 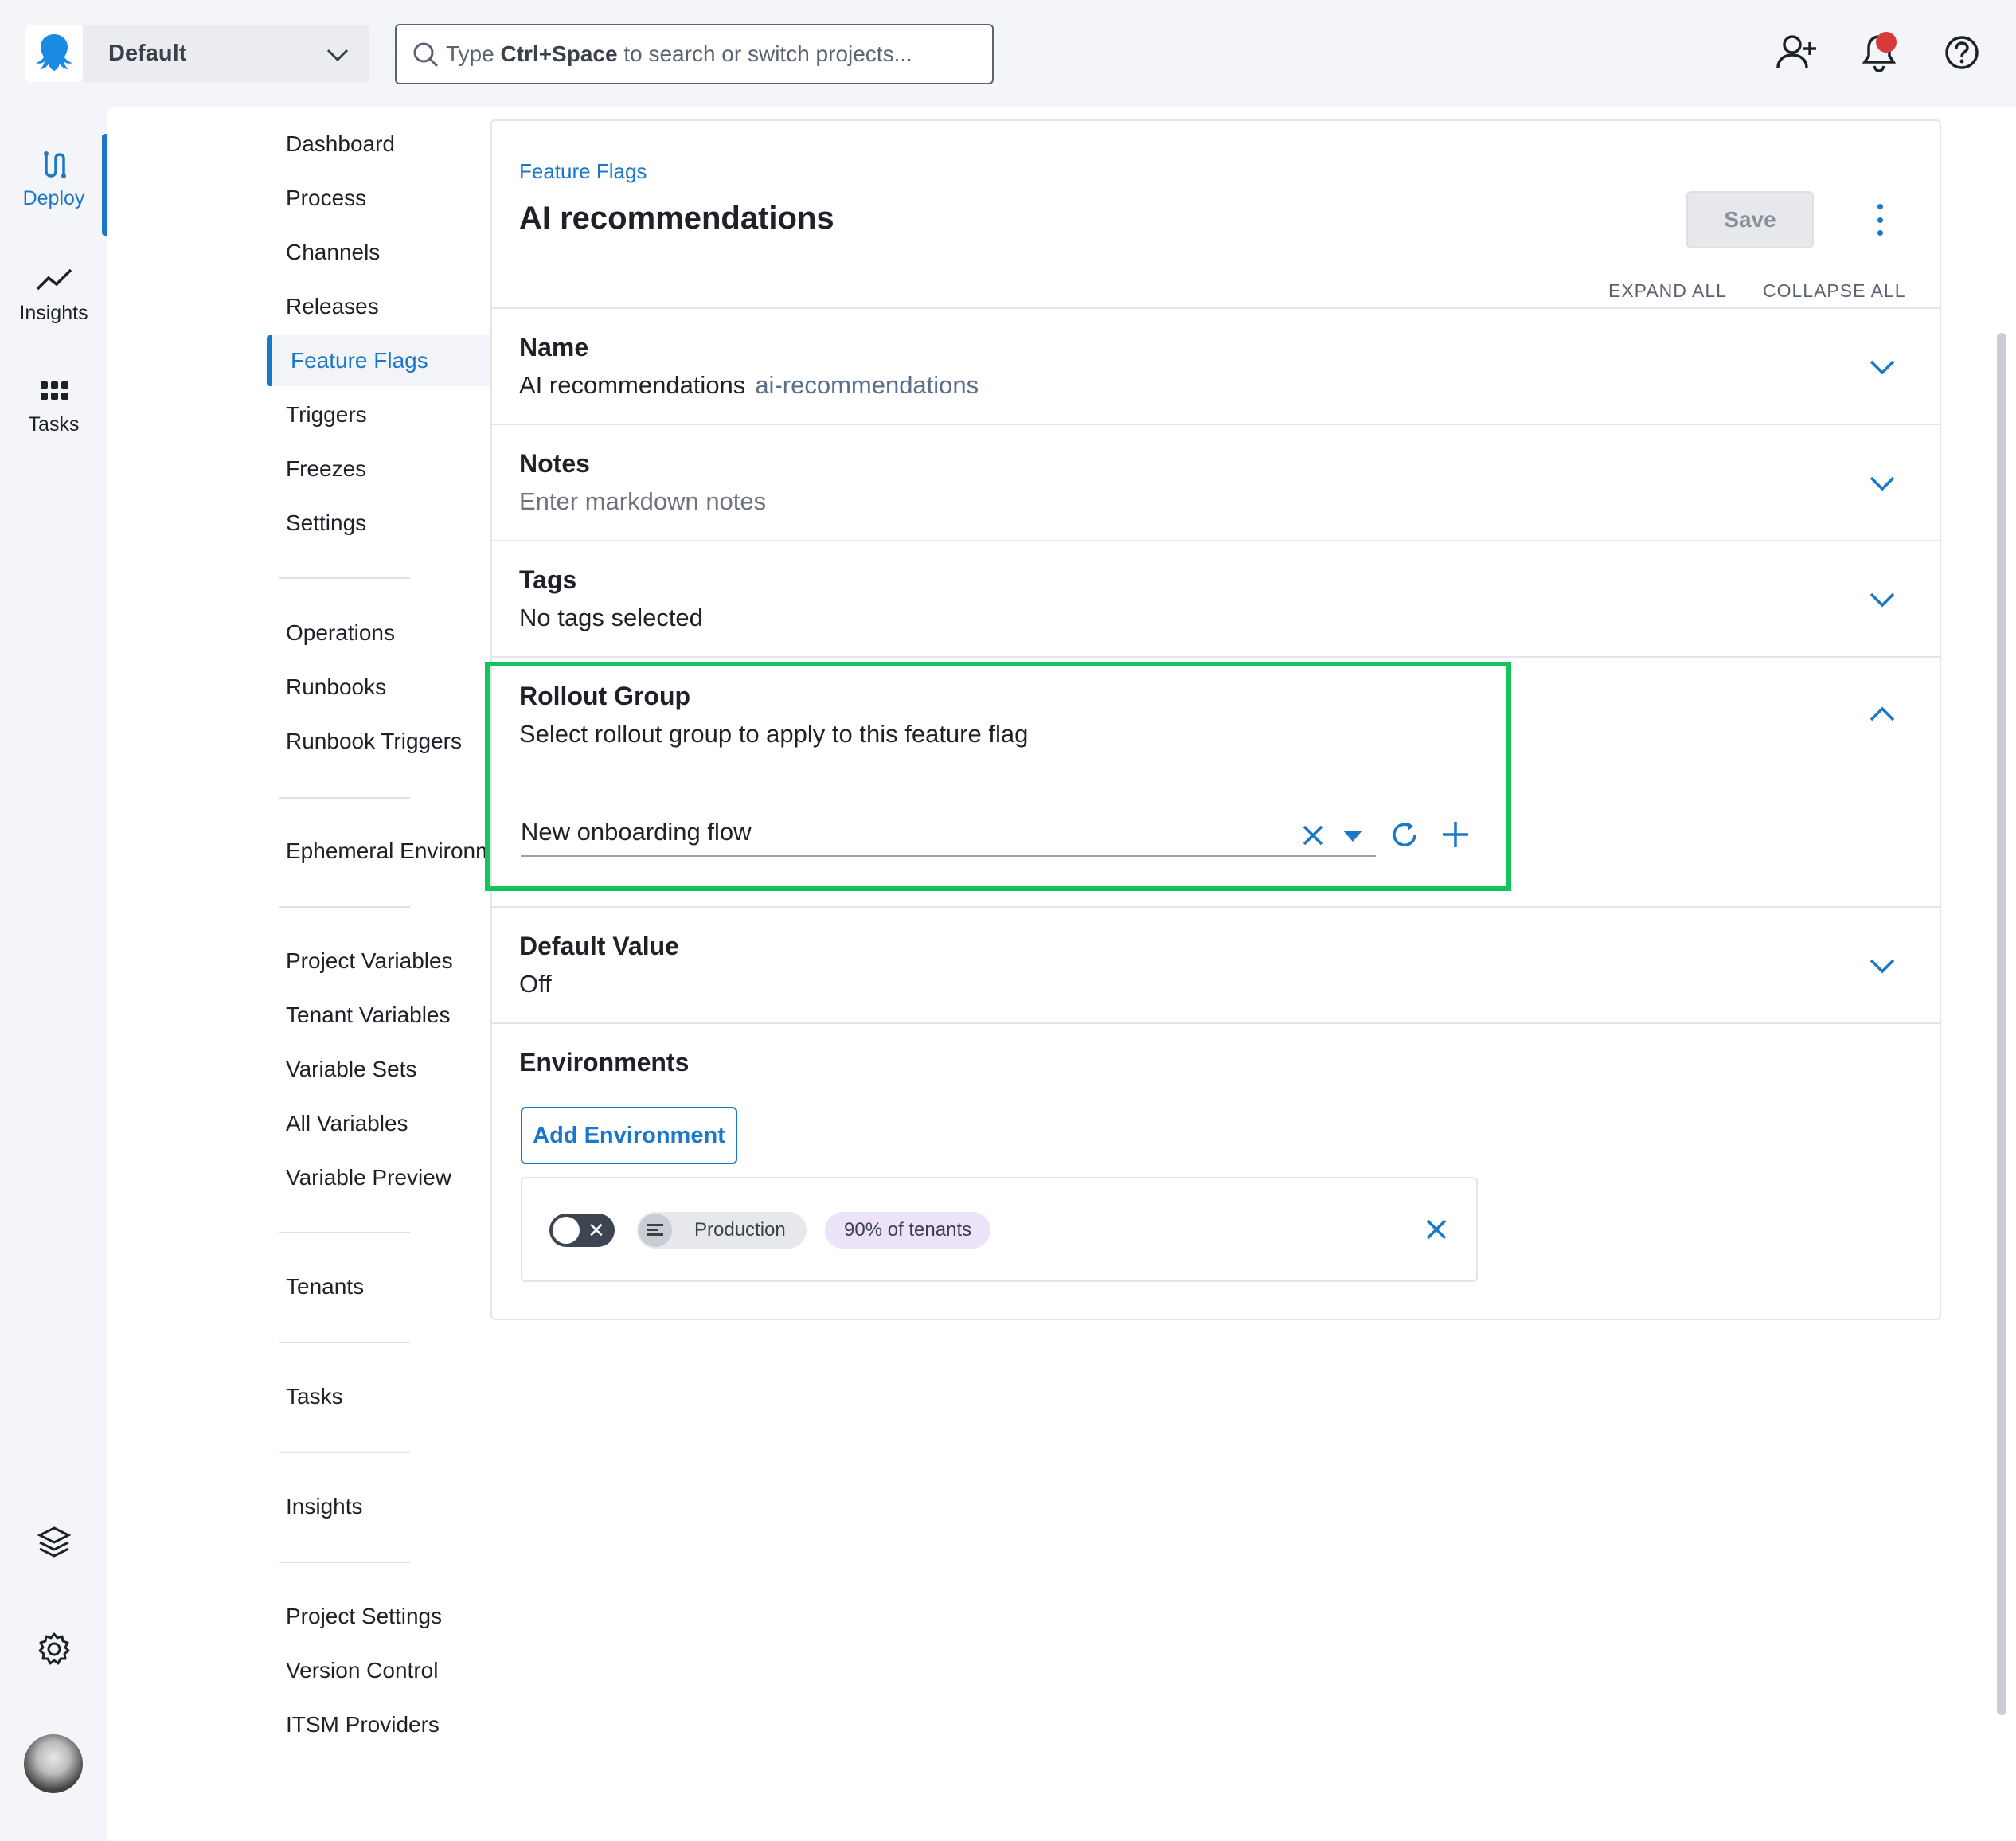 I want to click on more-options-icon, so click(x=1880, y=220).